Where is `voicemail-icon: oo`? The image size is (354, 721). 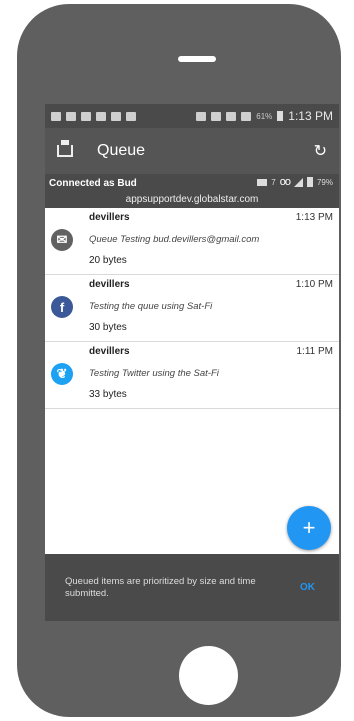
voicemail-icon: oo is located at coordinates (285, 182).